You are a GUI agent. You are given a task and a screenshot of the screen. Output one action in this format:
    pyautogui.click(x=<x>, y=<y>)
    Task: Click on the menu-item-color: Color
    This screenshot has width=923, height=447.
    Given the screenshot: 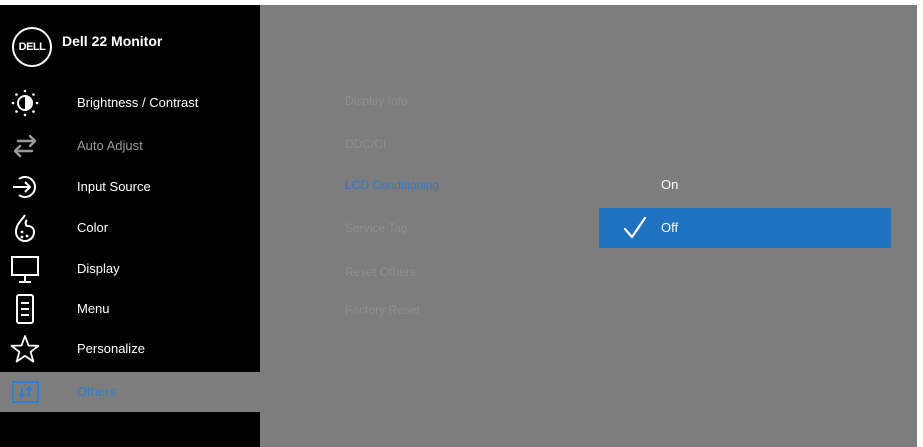 What is the action you would take?
    pyautogui.click(x=130, y=228)
    